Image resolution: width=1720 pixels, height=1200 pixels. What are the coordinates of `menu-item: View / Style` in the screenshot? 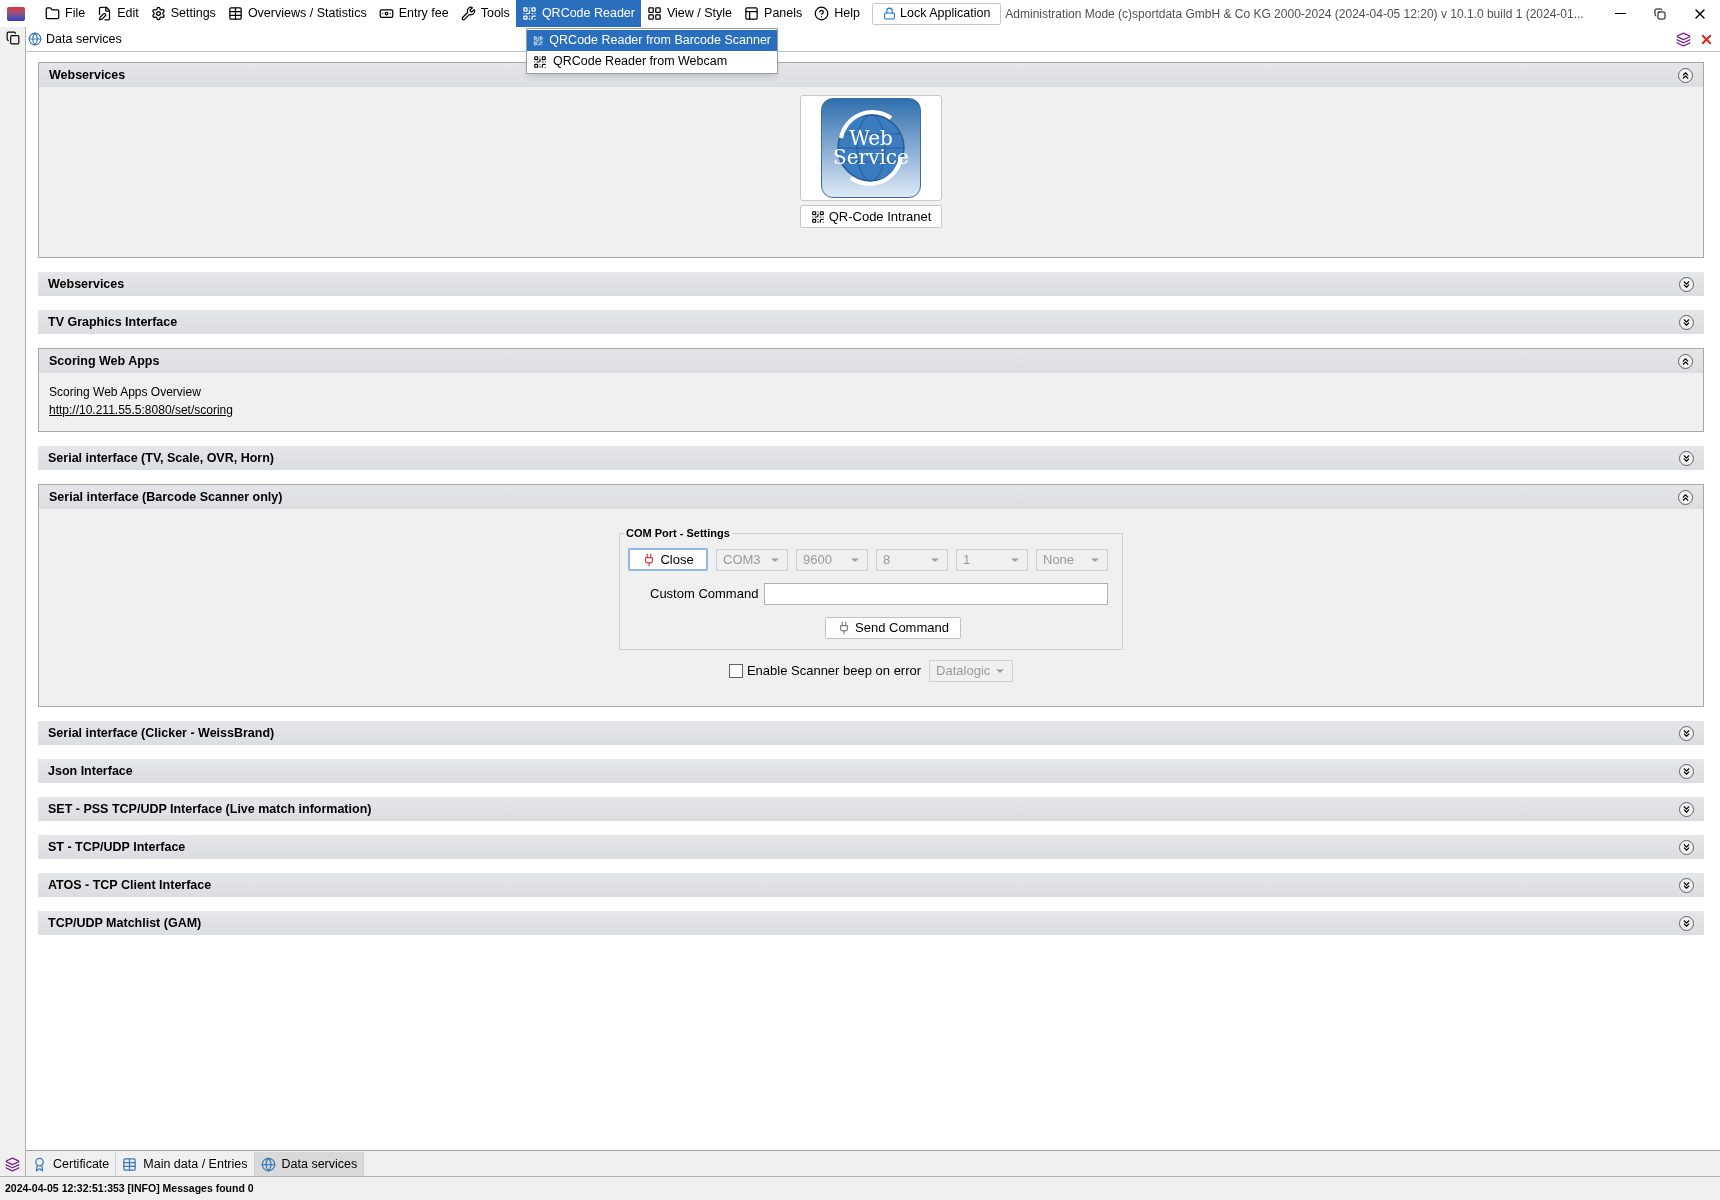 It's located at (690, 13).